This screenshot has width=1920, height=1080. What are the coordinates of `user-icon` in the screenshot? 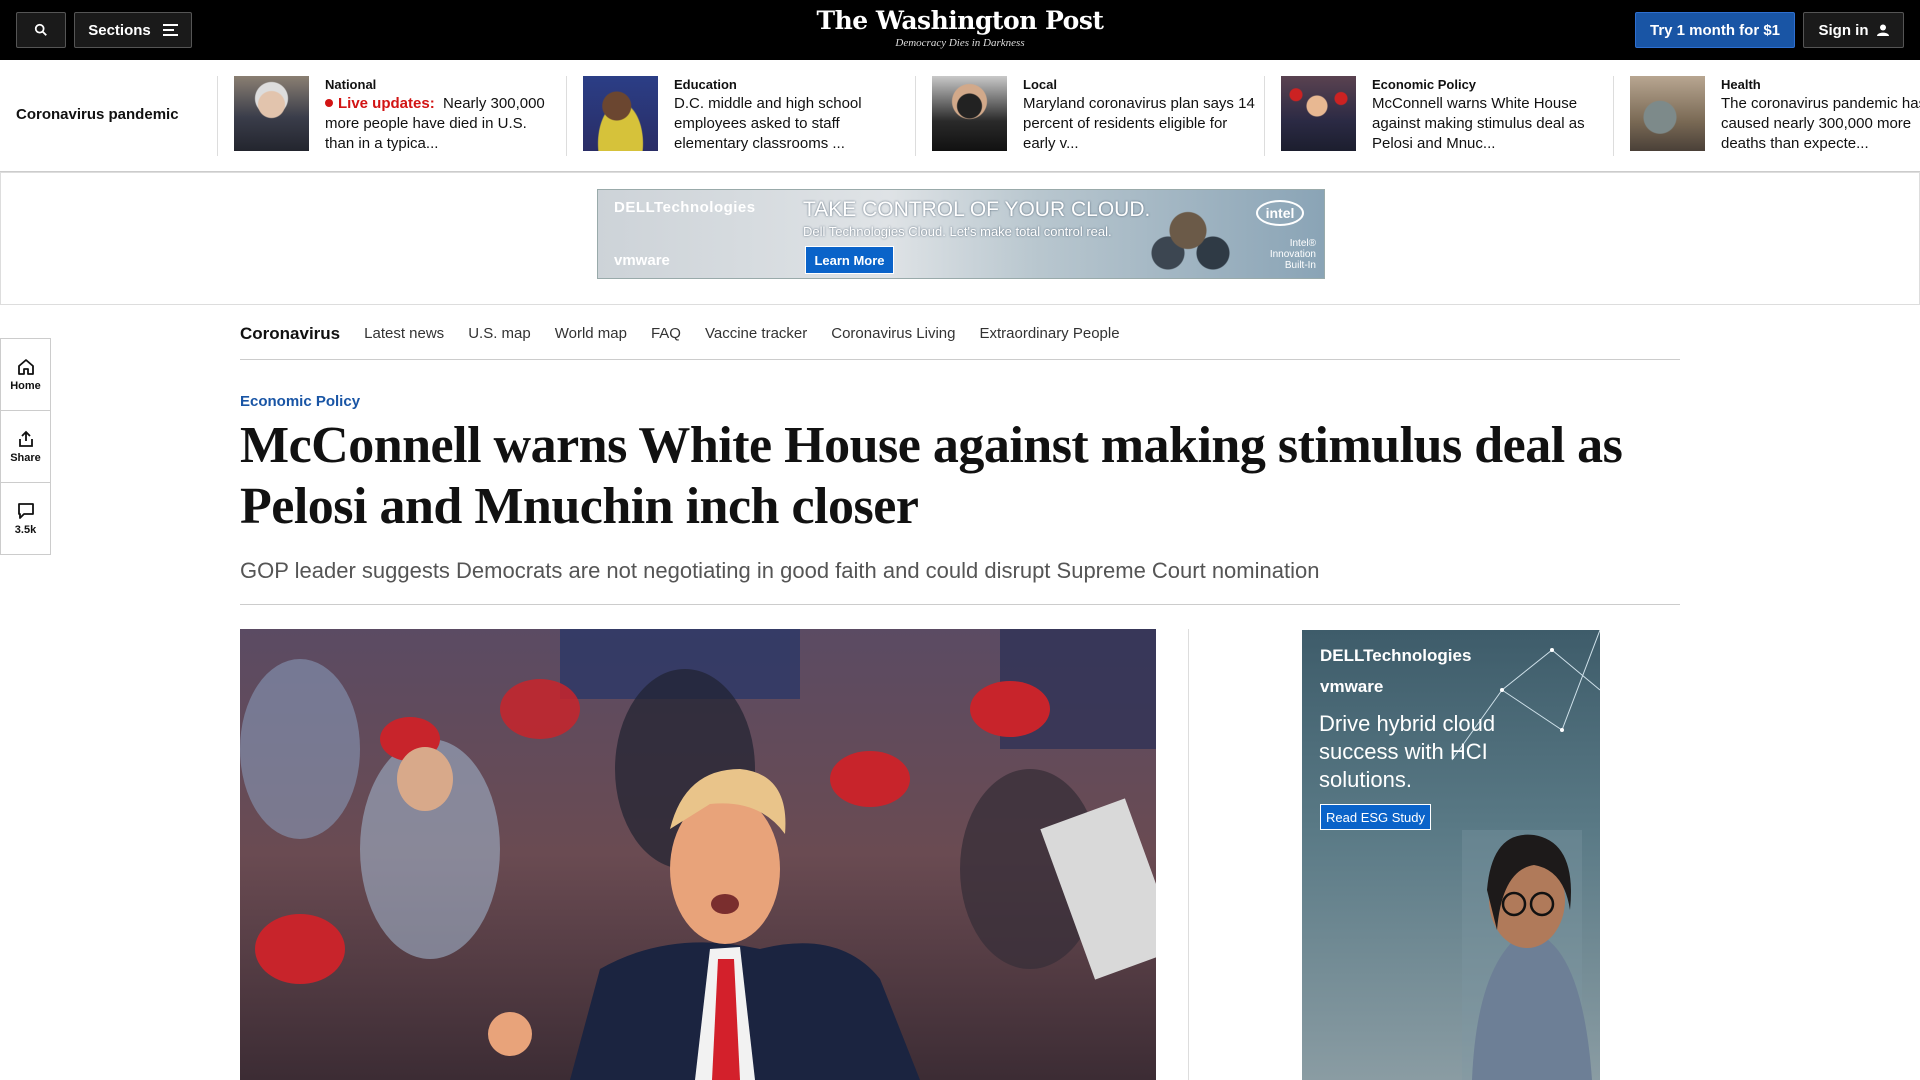 It's located at (1882, 30).